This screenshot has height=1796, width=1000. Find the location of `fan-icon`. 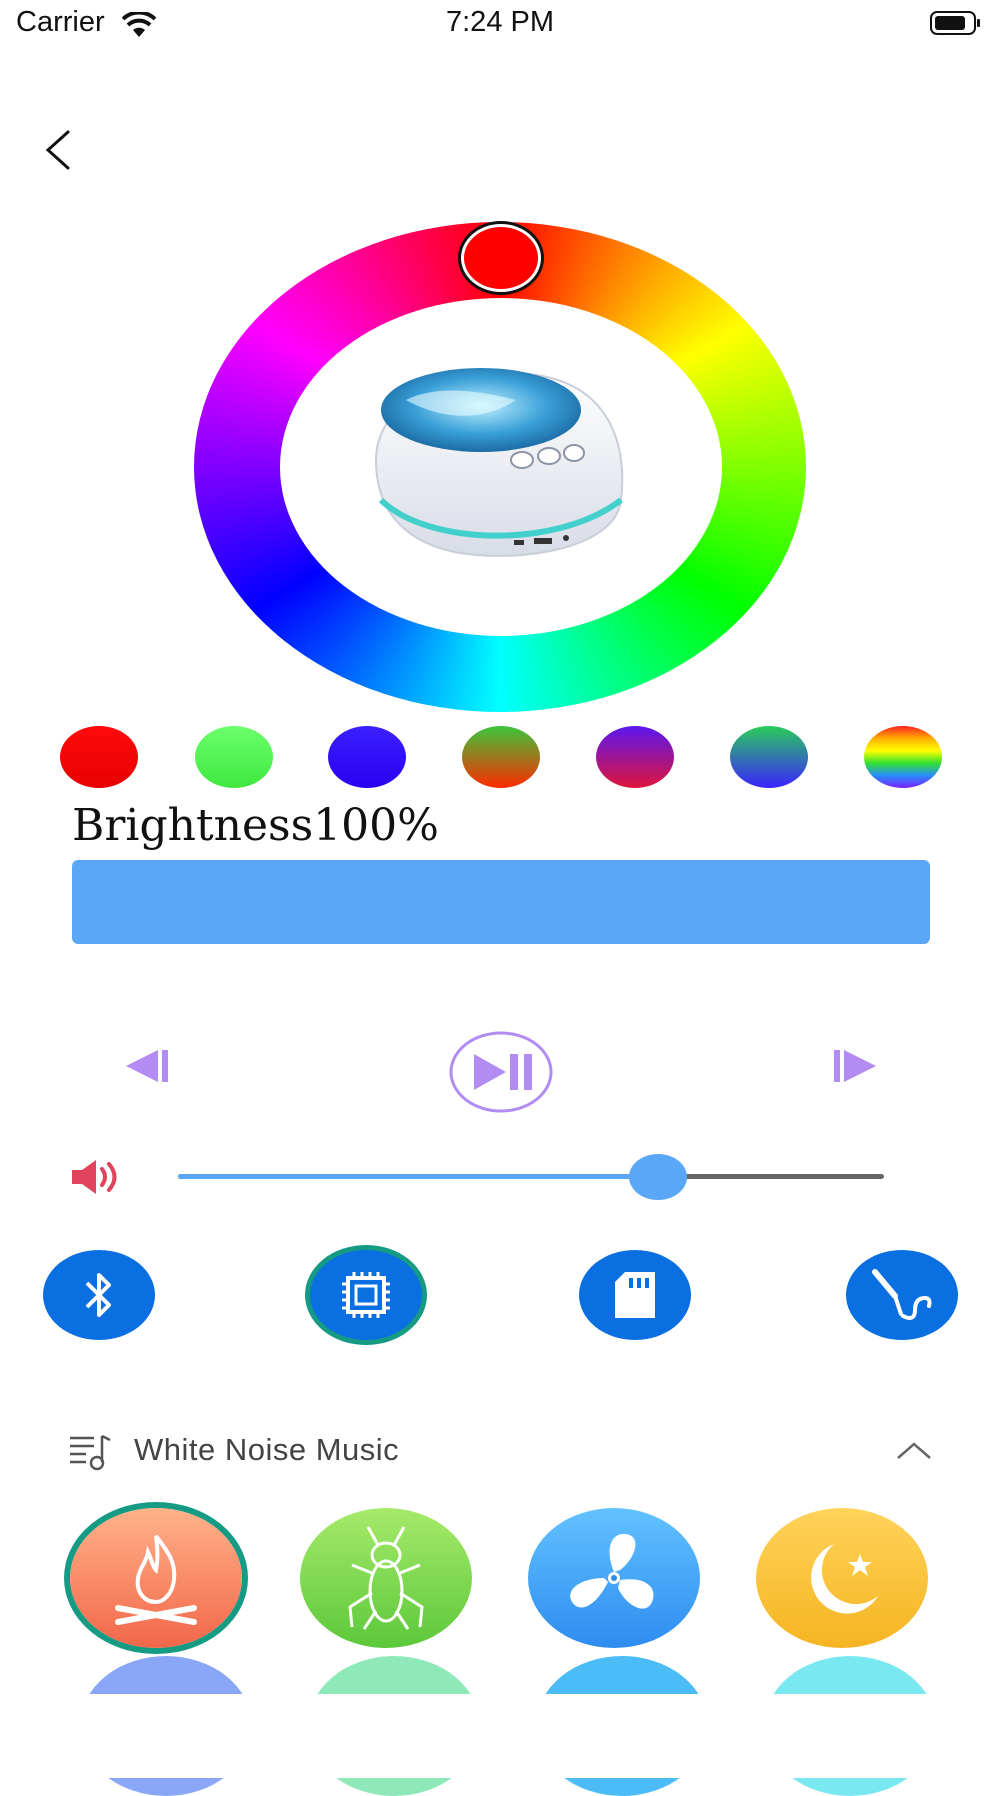

fan-icon is located at coordinates (612, 1571).